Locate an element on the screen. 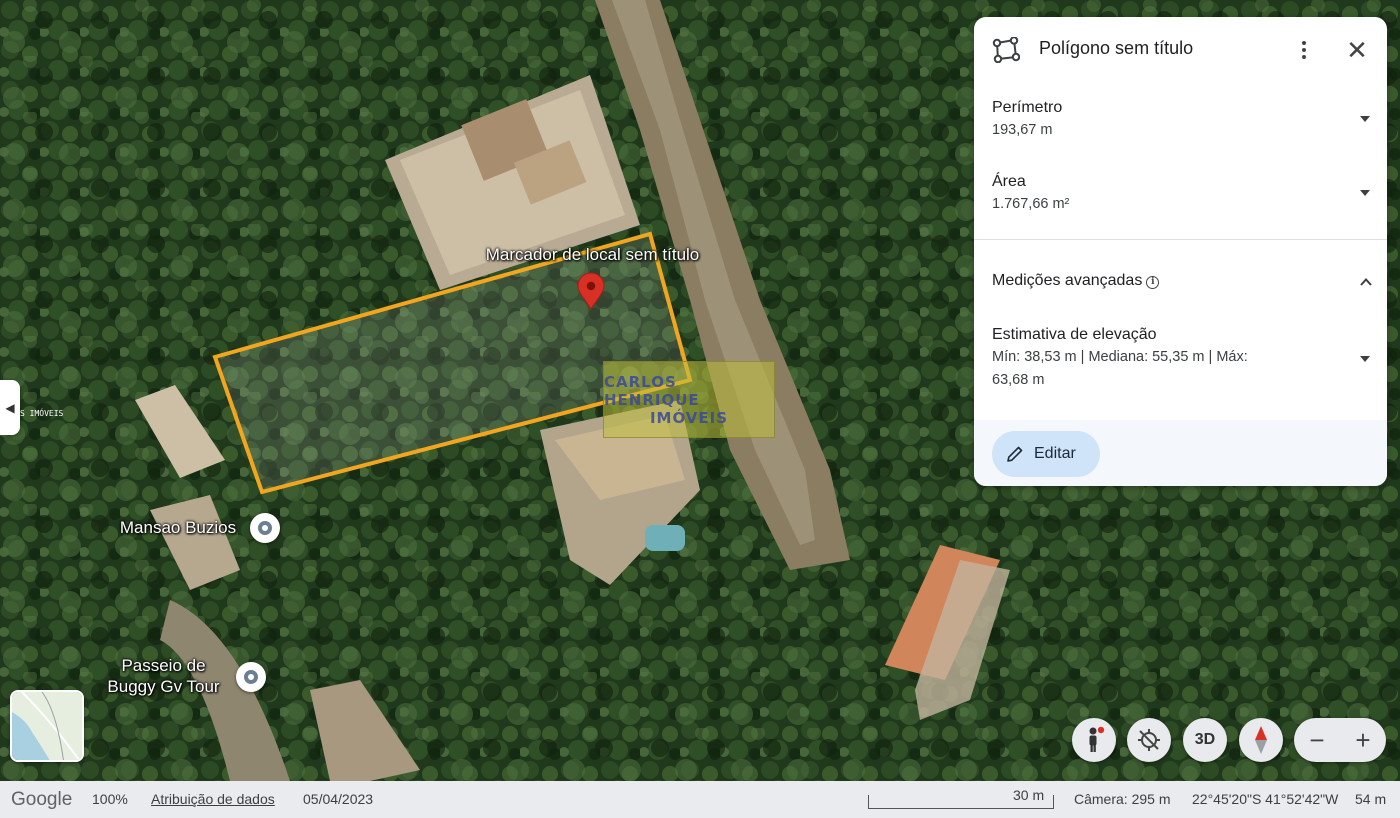 The width and height of the screenshot is (1400, 818). tilt-off-icon is located at coordinates (1149, 740).